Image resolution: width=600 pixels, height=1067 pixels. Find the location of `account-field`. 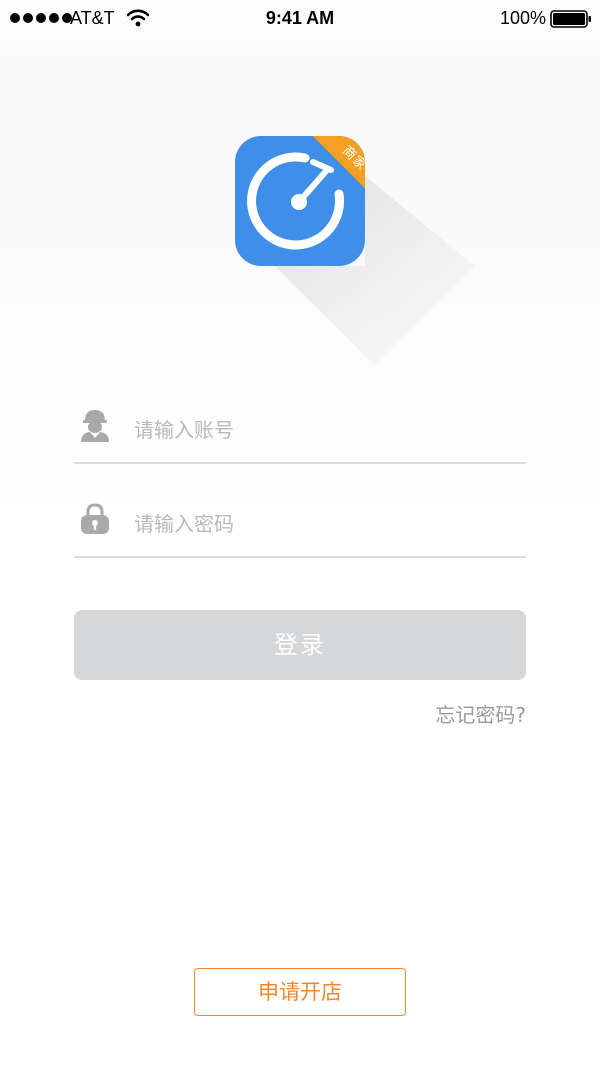

account-field is located at coordinates (300, 431).